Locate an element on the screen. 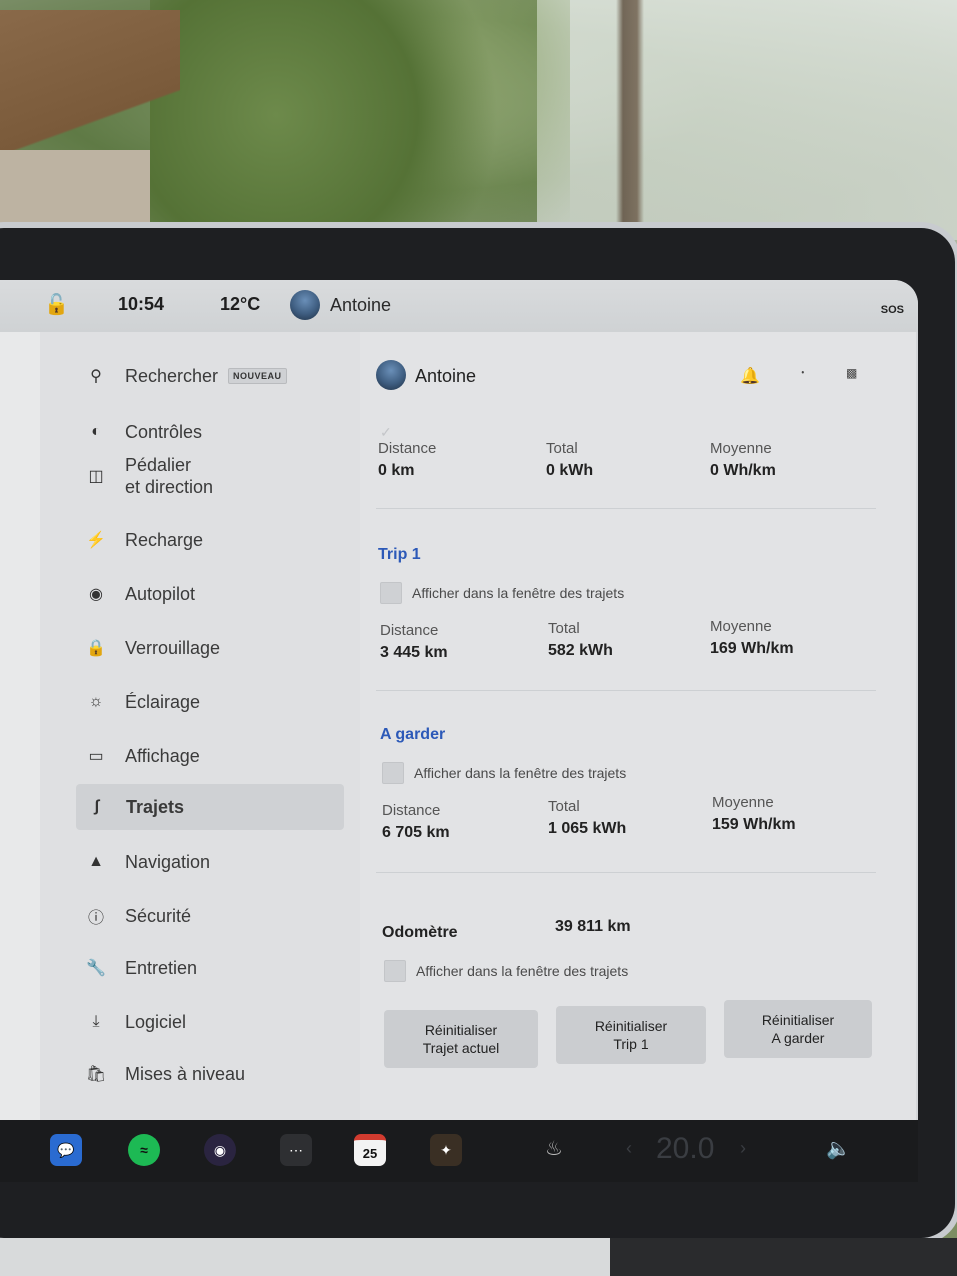 Image resolution: width=957 pixels, height=1276 pixels. faint-checkmark-icon: ✓ is located at coordinates (386, 432).